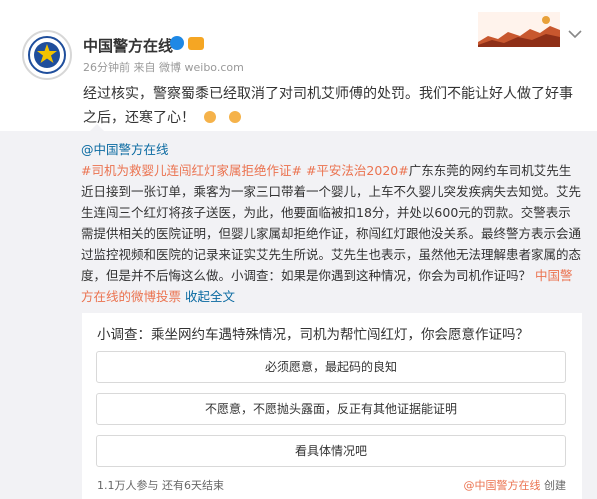 This screenshot has height=499, width=597. Describe the element at coordinates (357, 170) in the screenshot. I see `hashtag-link: #平安法治2020#` at that location.